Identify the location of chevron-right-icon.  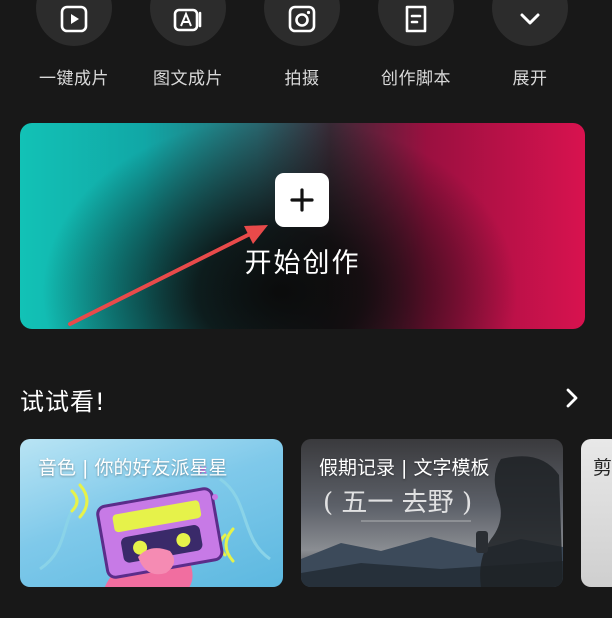
(572, 398).